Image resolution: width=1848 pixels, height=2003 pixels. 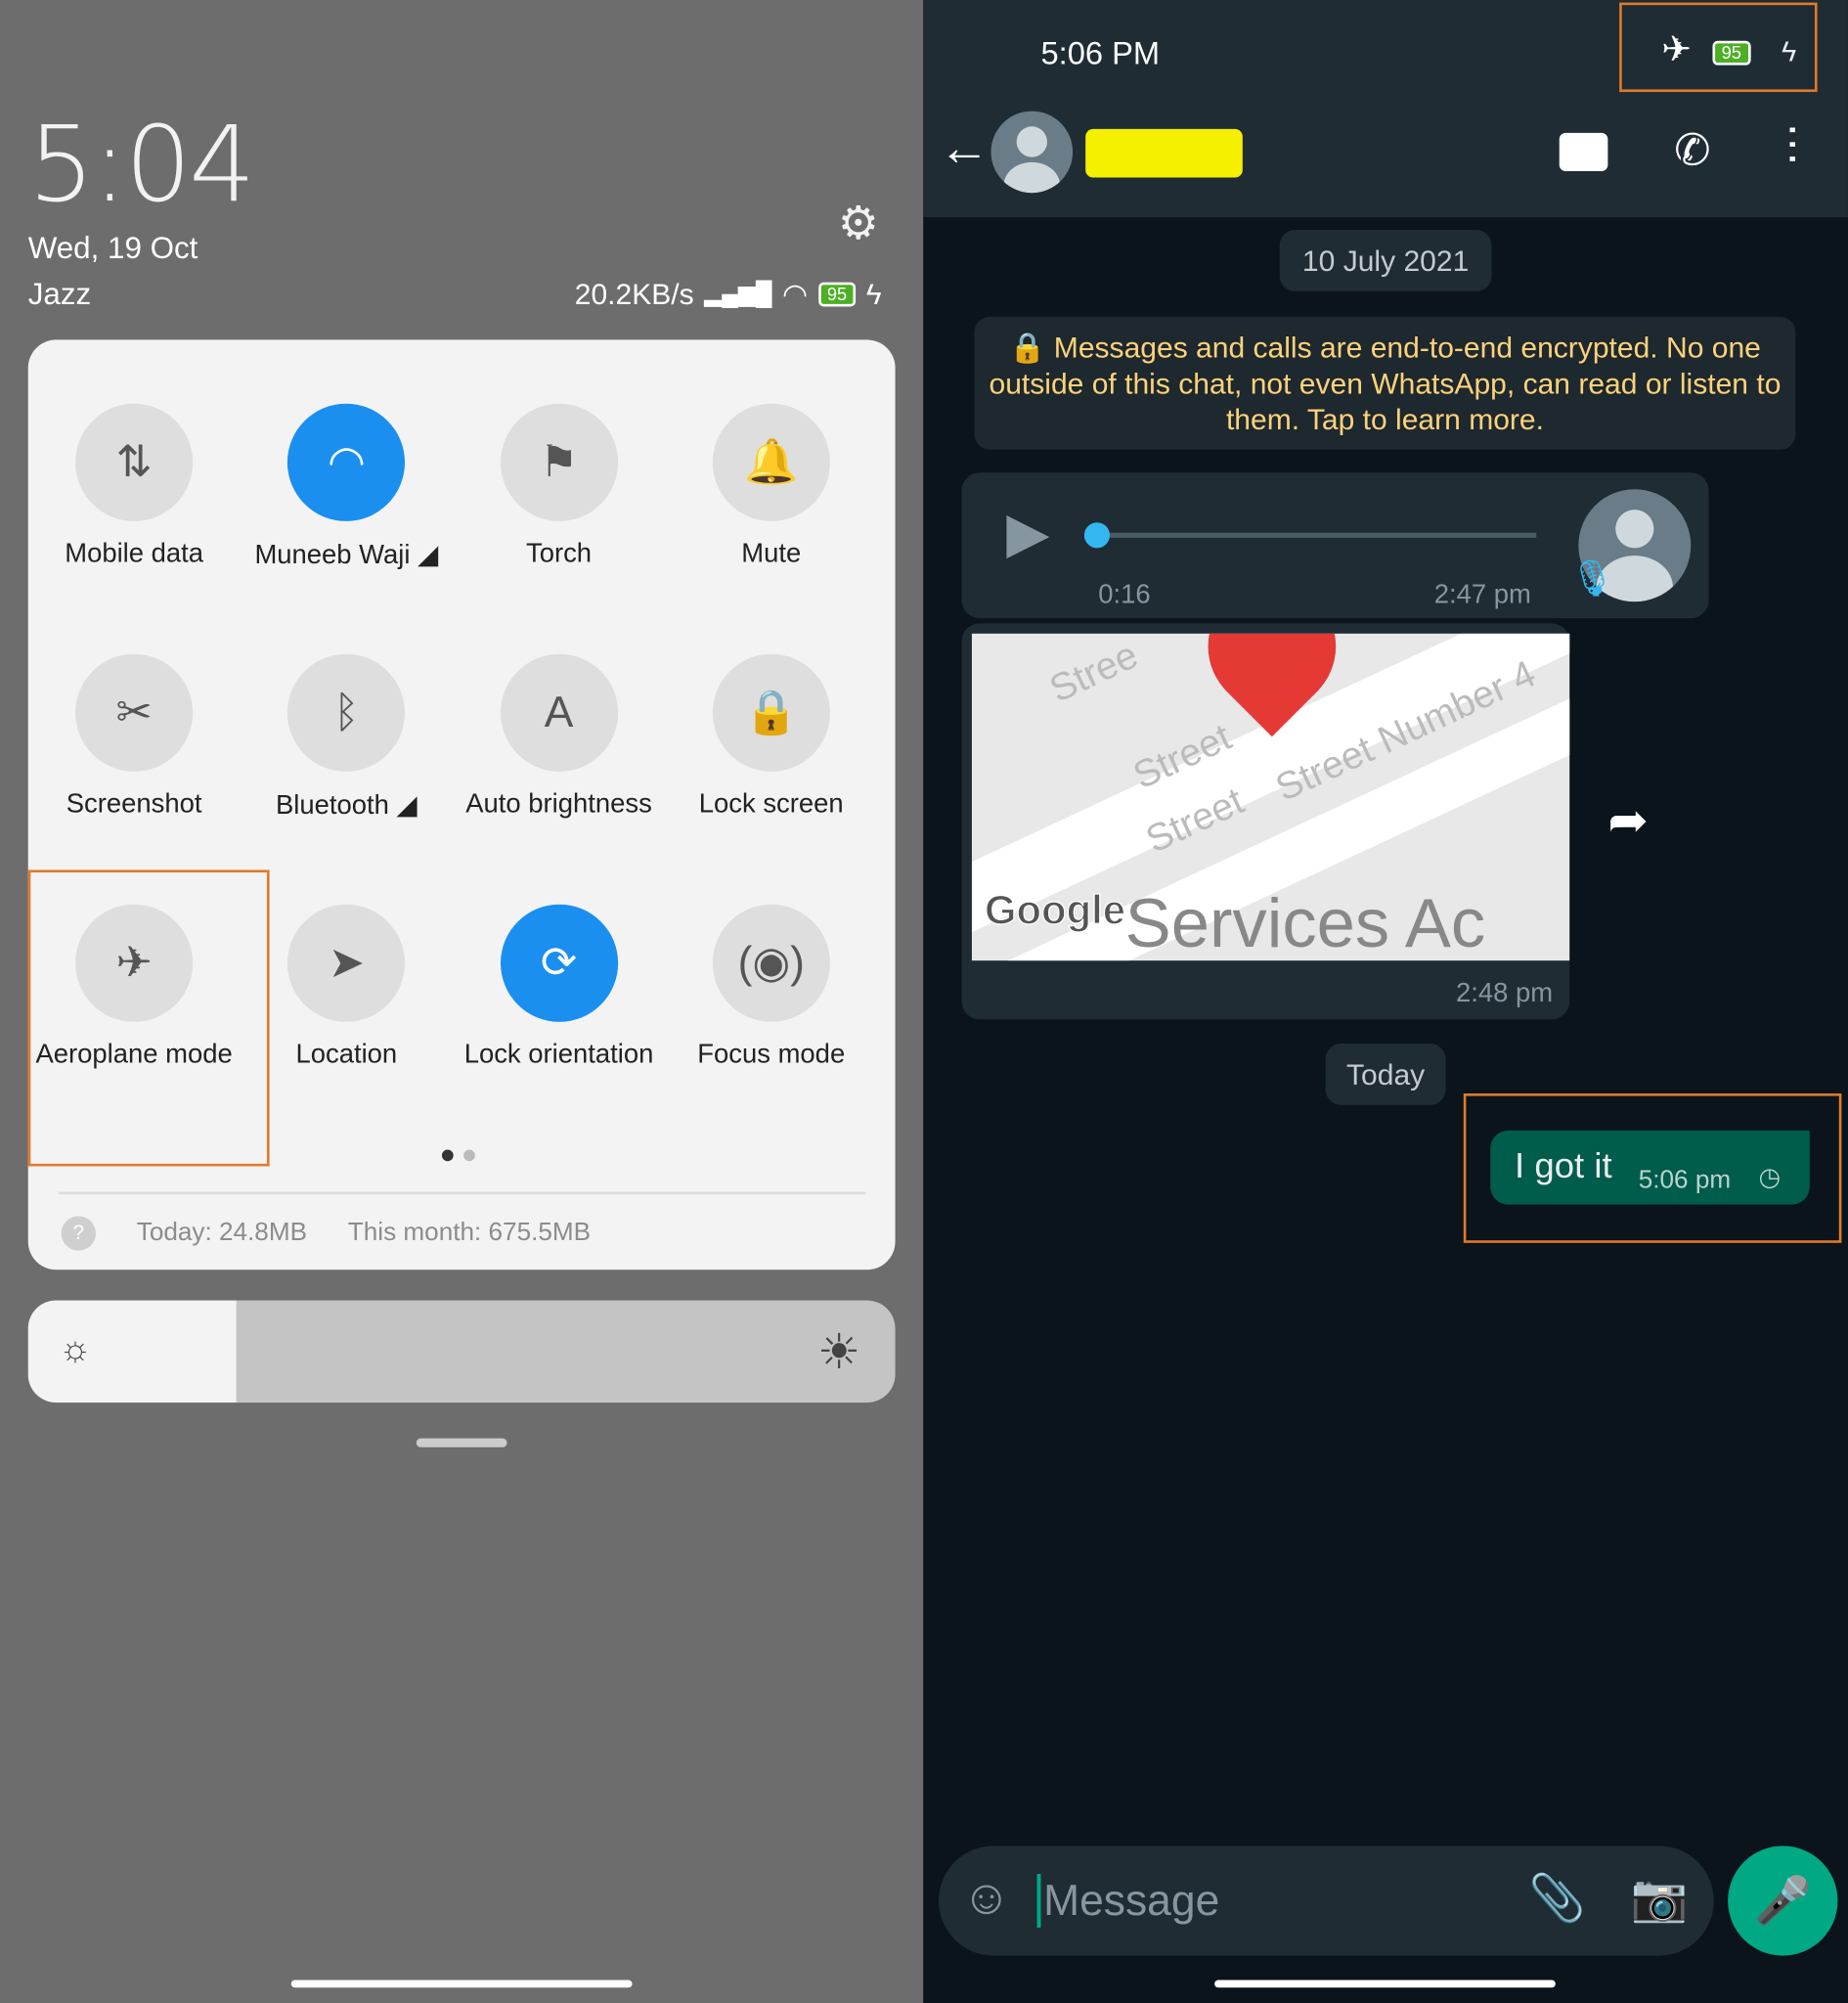 What do you see at coordinates (738, 294) in the screenshot?
I see `signal-icon: ▂▄▆█` at bounding box center [738, 294].